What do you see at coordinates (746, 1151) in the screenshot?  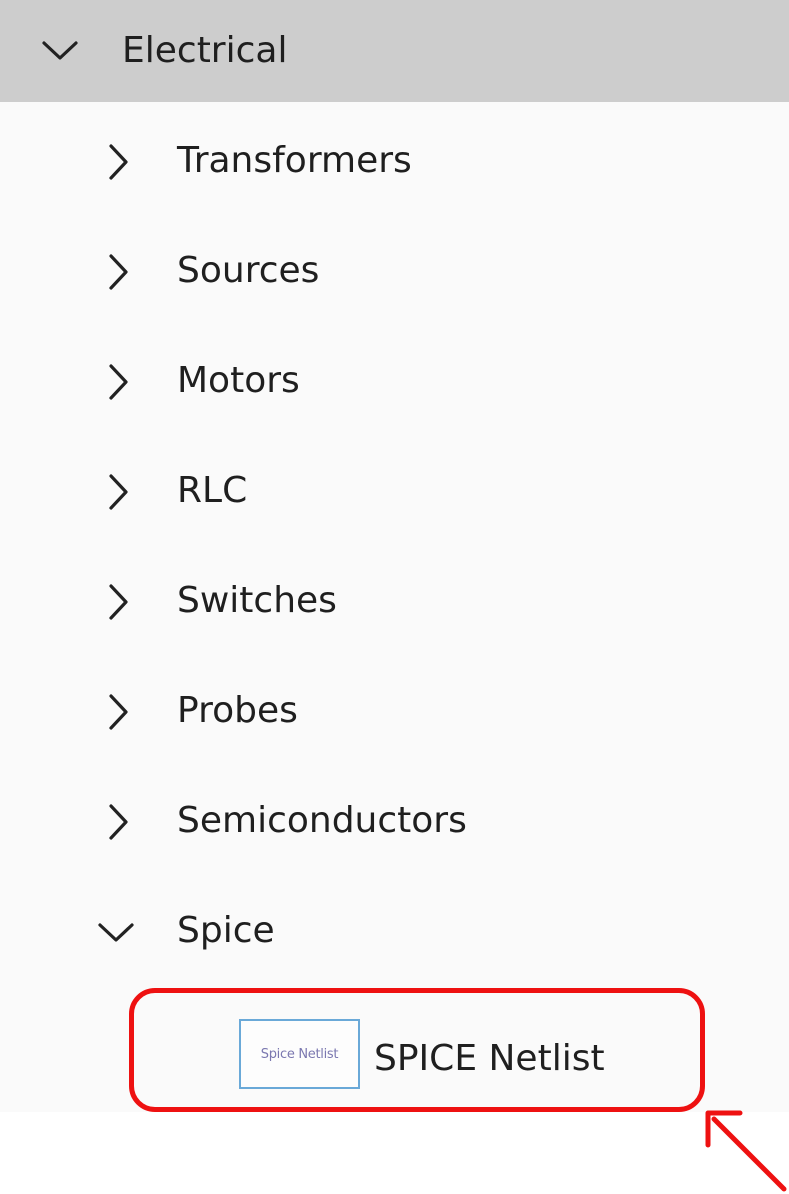 I see `arrow-icon` at bounding box center [746, 1151].